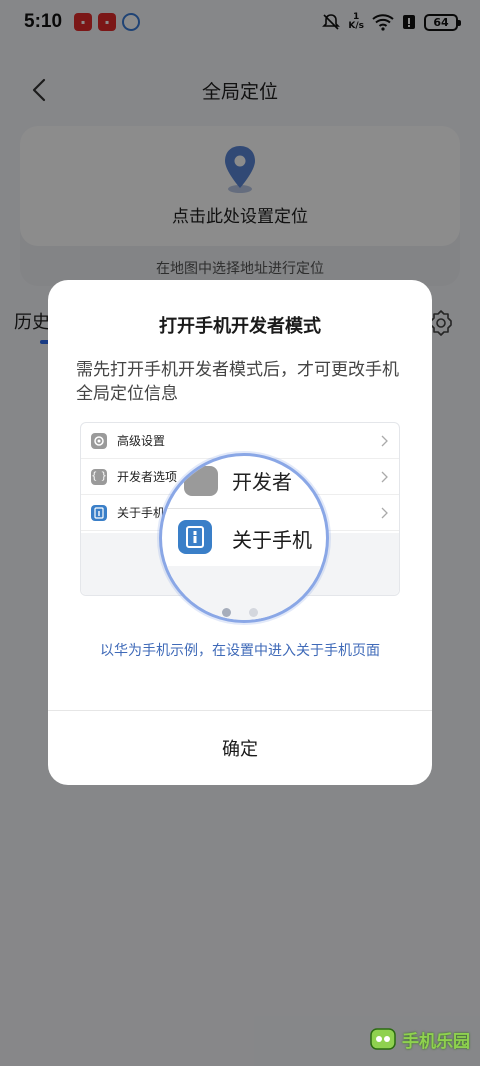 The height and width of the screenshot is (1066, 480). Describe the element at coordinates (383, 1039) in the screenshot. I see `watermark-logo-icon` at that location.